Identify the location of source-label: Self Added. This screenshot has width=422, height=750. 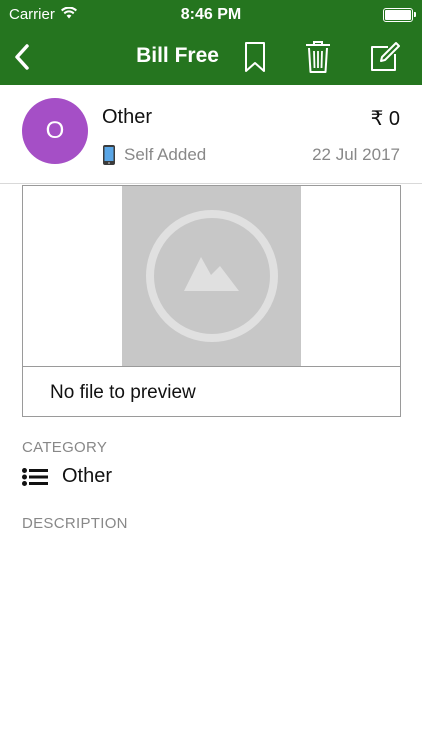
(165, 154).